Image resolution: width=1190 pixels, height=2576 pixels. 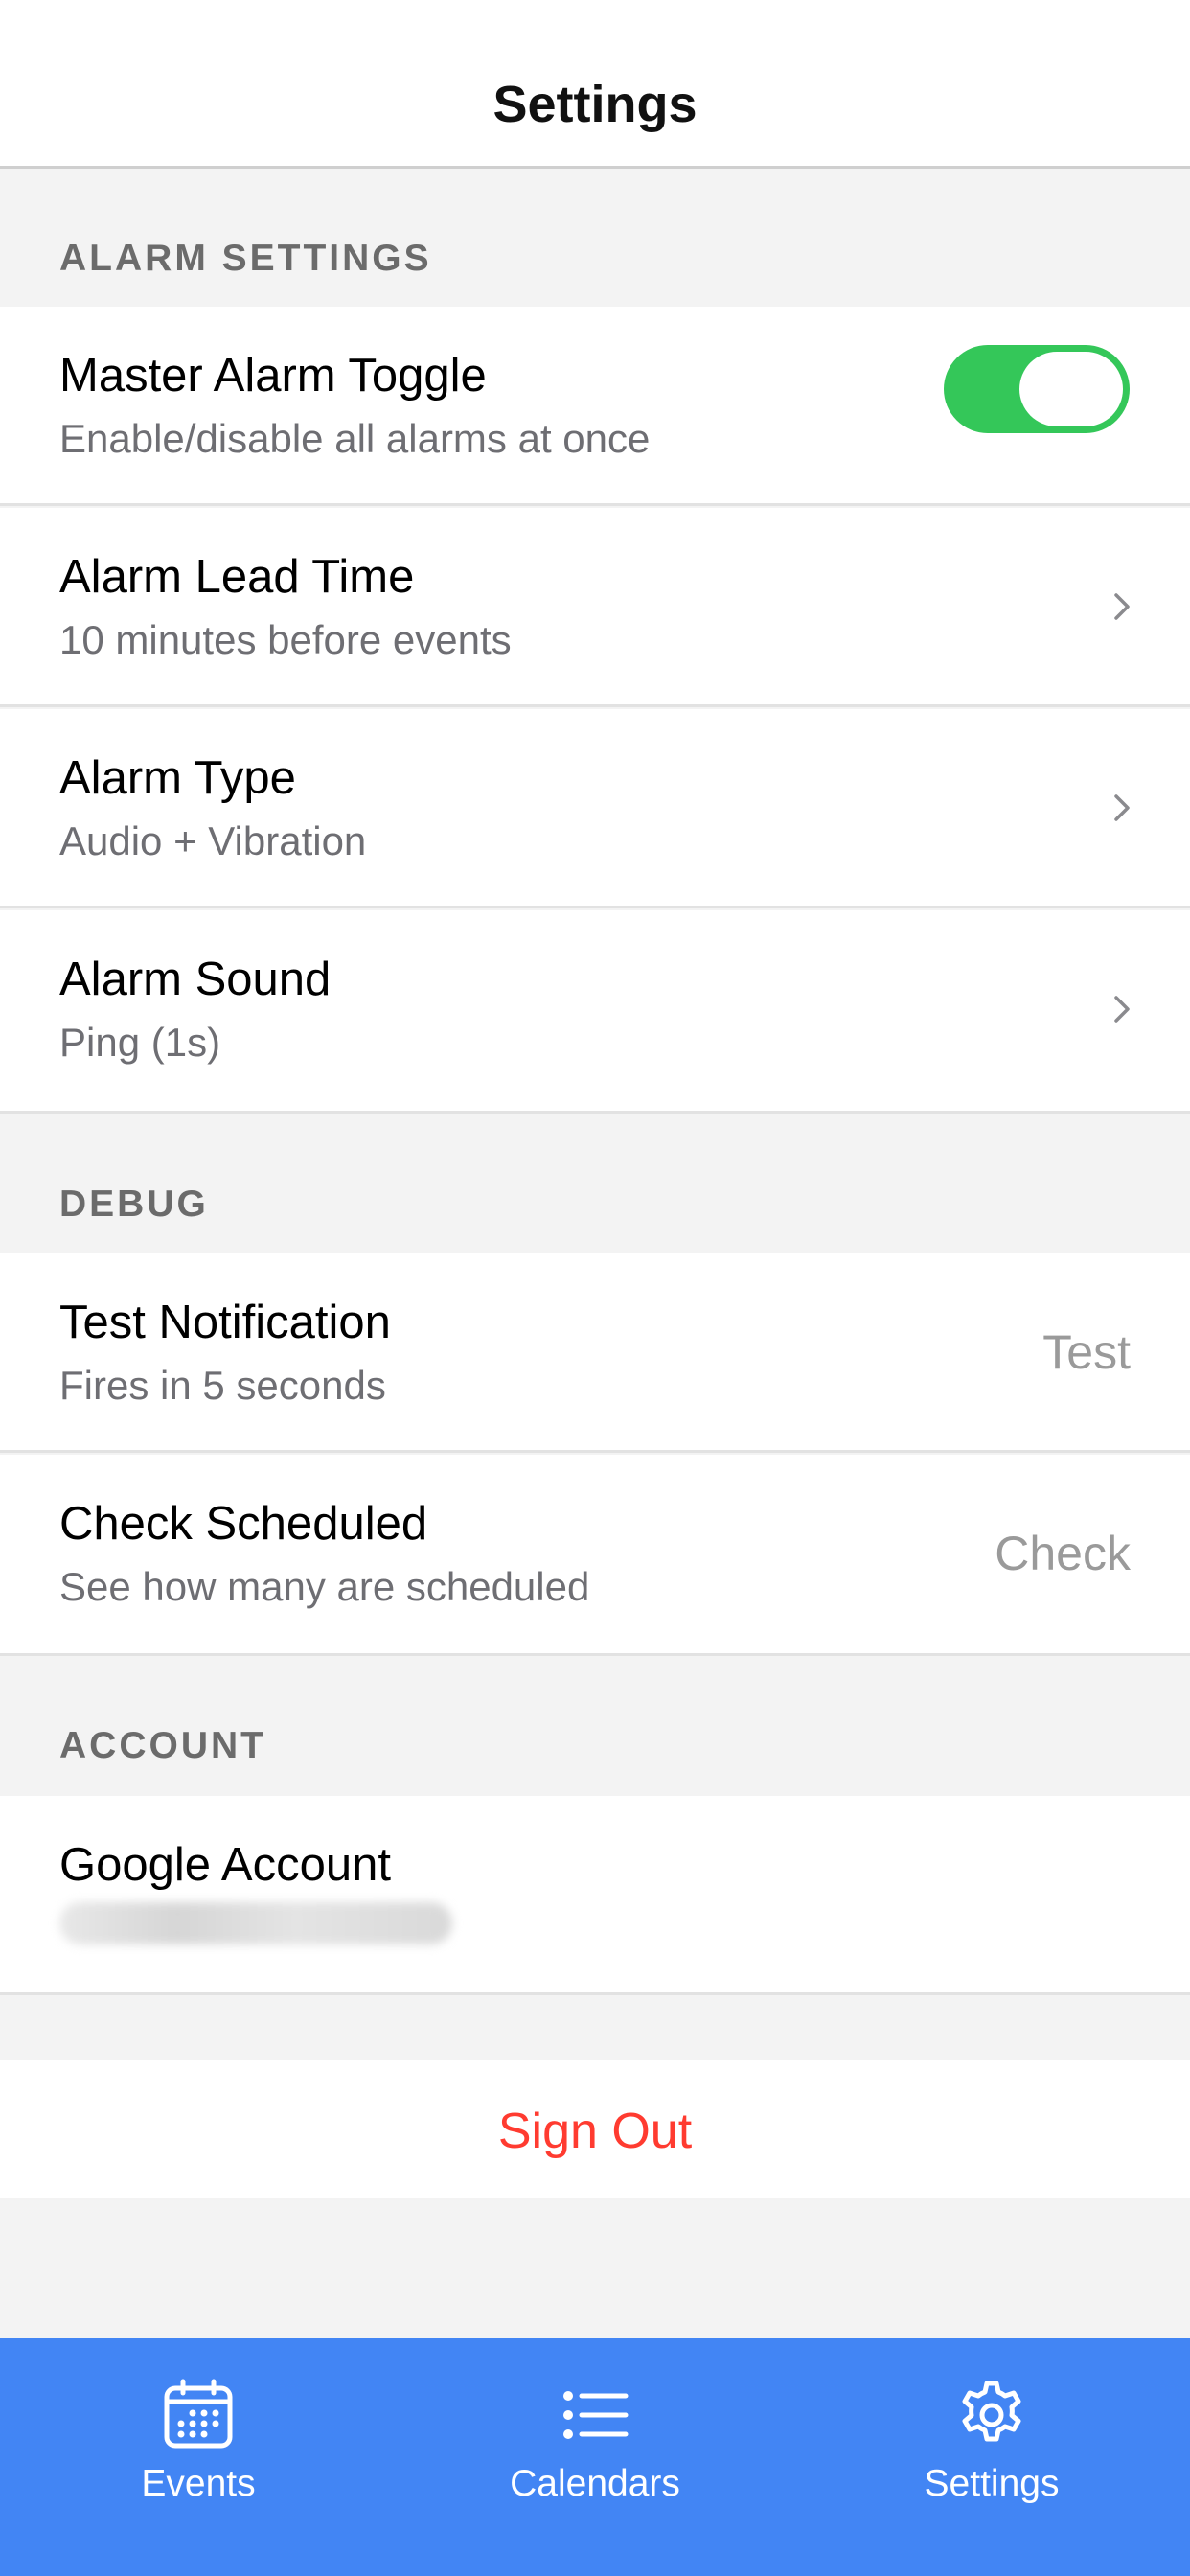 I want to click on calendar-icon, so click(x=199, y=2414).